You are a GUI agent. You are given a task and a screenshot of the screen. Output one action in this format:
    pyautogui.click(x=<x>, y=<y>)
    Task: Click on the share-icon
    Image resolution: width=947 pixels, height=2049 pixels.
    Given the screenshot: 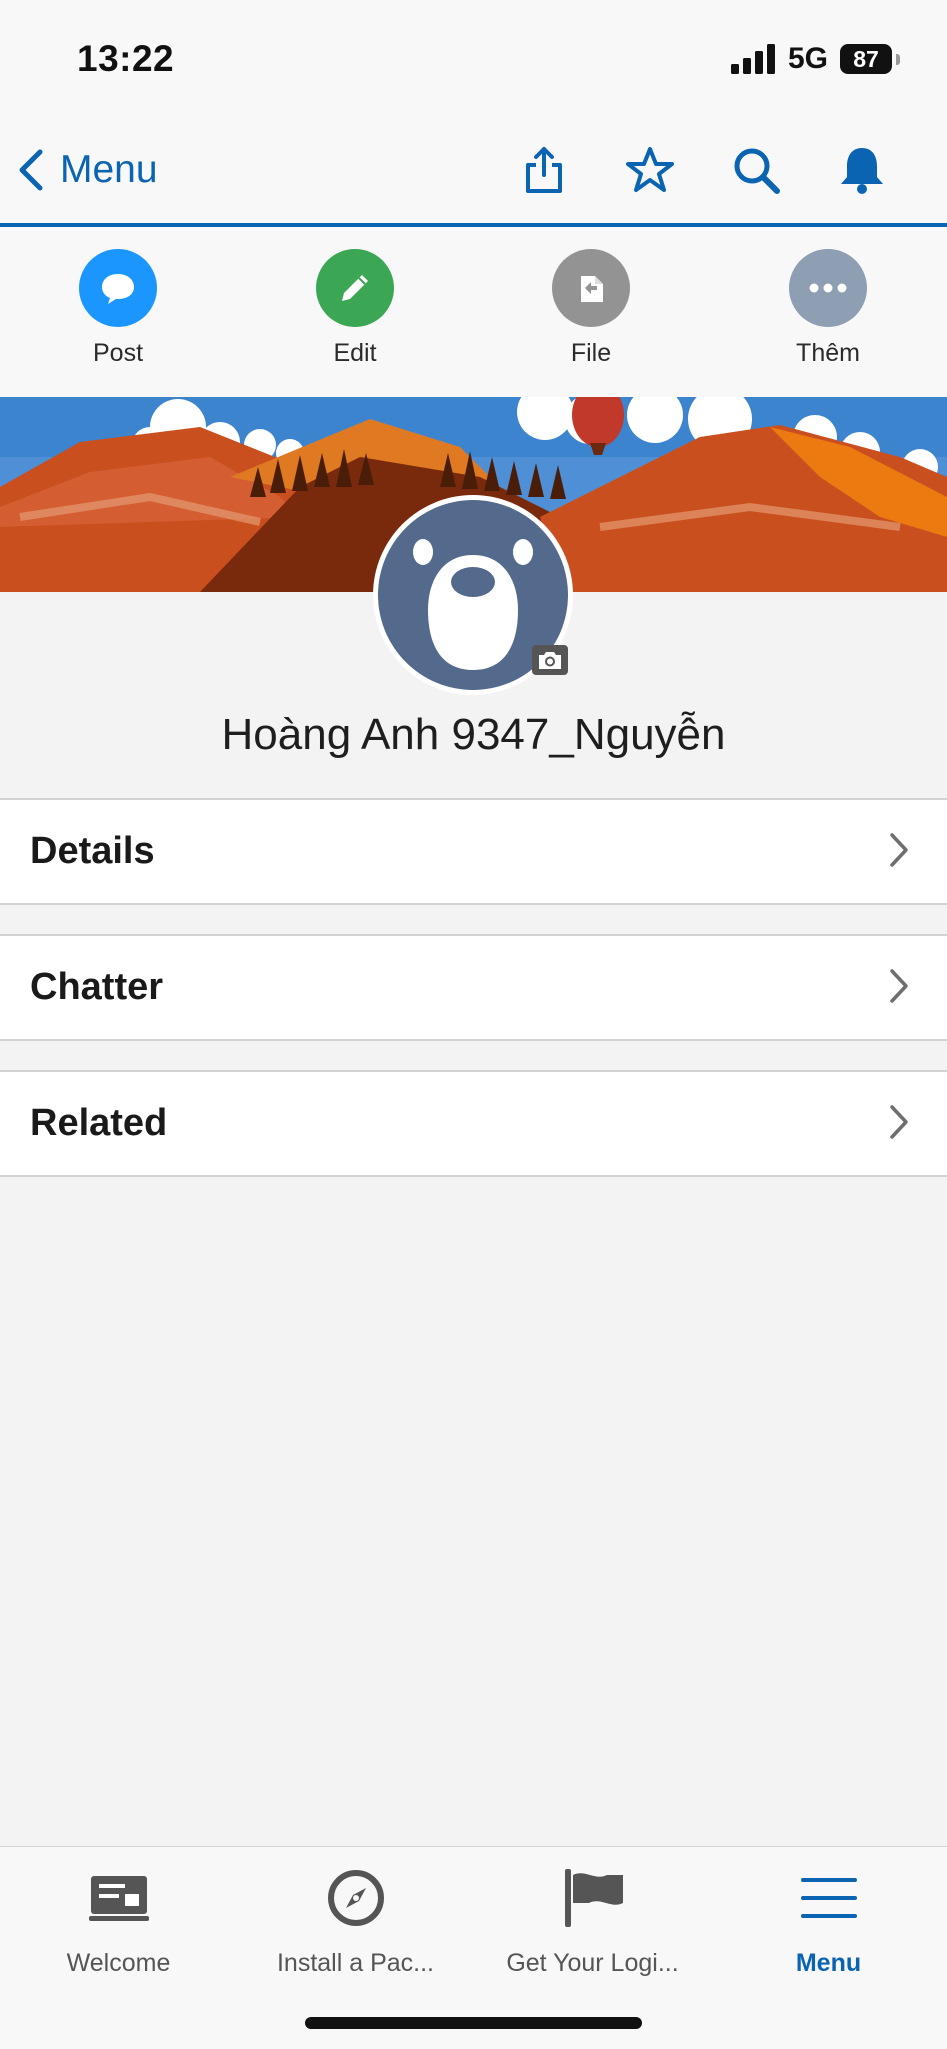 What is the action you would take?
    pyautogui.click(x=544, y=170)
    